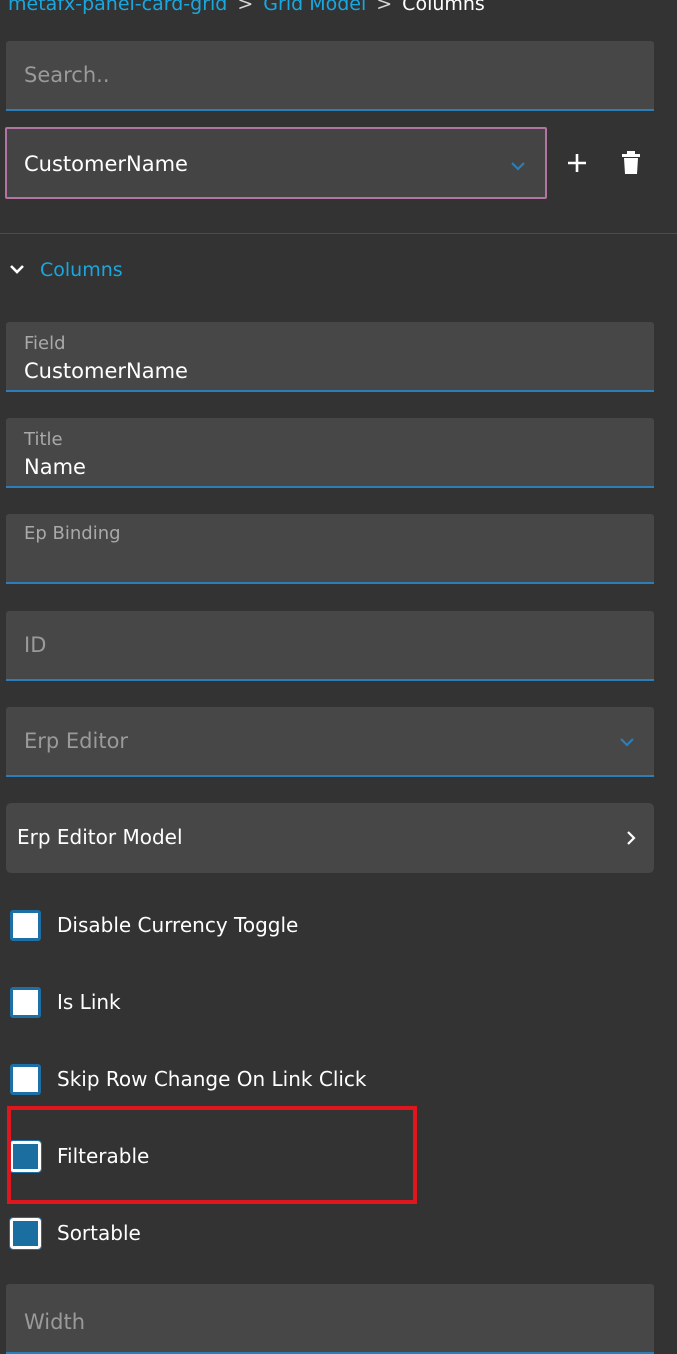  I want to click on checkbox-skip-row-change: Skip Row Change On Link Click, so click(188, 1079).